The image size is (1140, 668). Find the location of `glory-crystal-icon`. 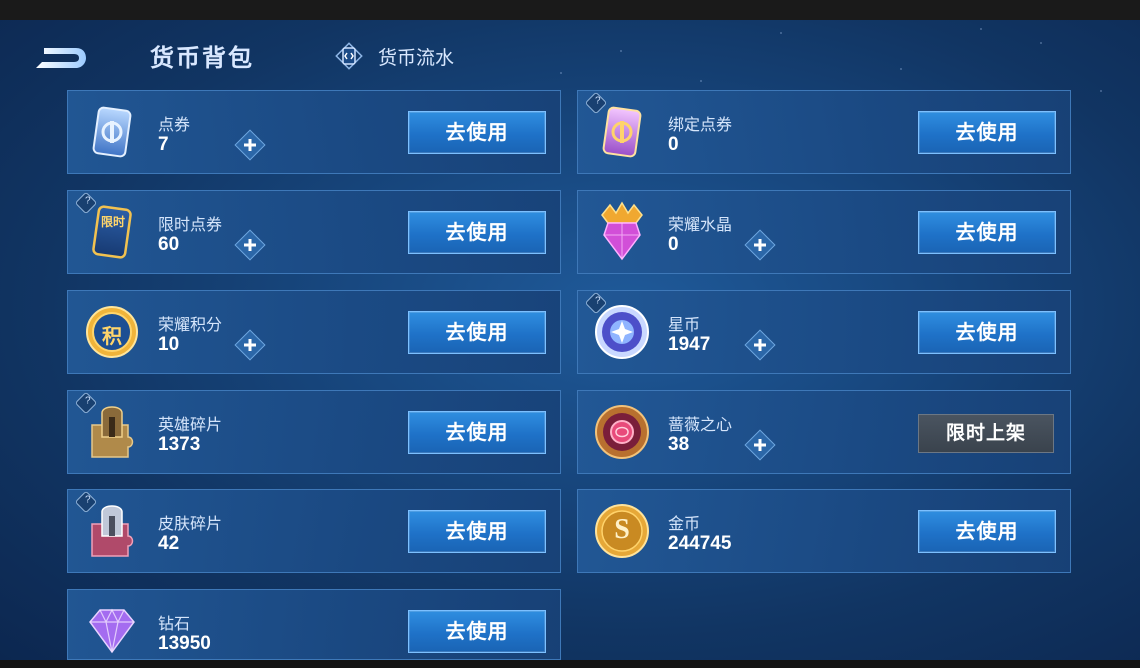

glory-crystal-icon is located at coordinates (622, 232).